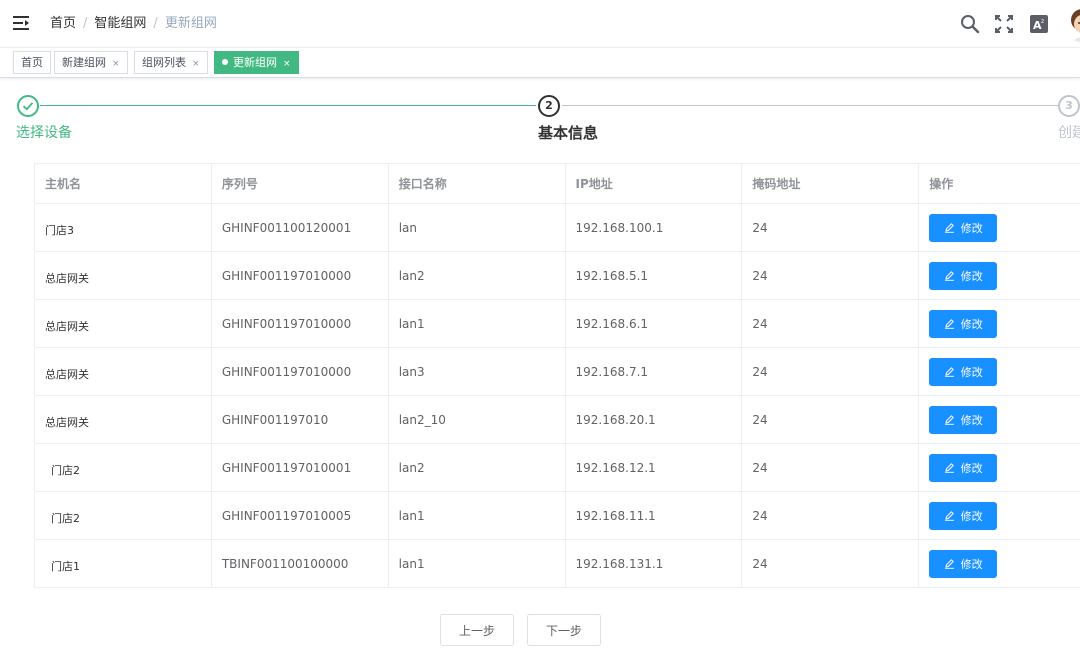  I want to click on prev-step-button: 上一步, so click(477, 630).